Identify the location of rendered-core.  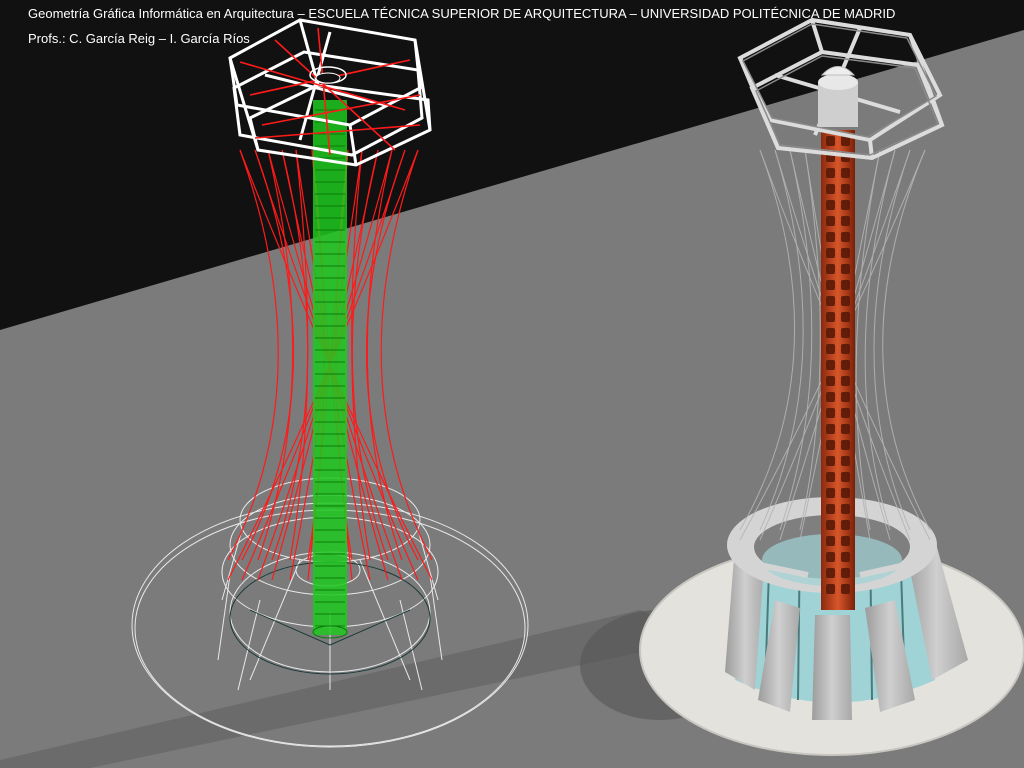
(838, 370).